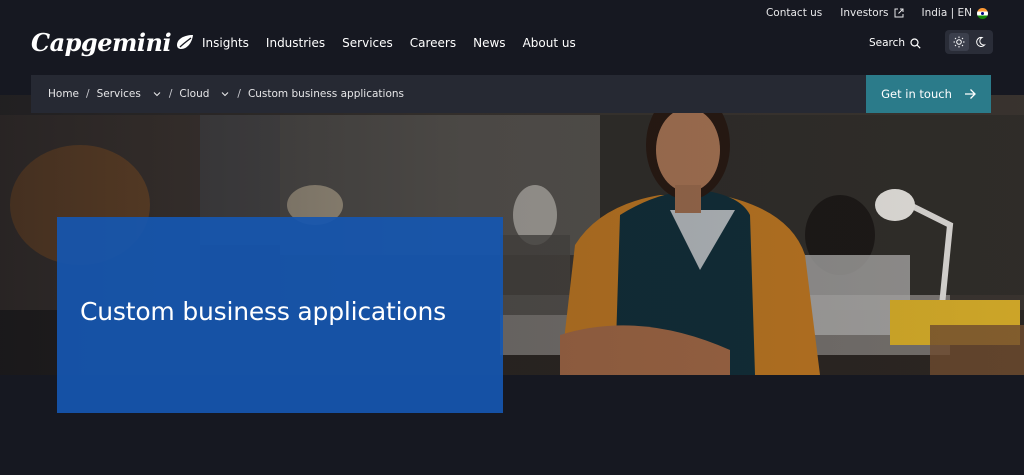  Describe the element at coordinates (489, 43) in the screenshot. I see `nav-news: News` at that location.